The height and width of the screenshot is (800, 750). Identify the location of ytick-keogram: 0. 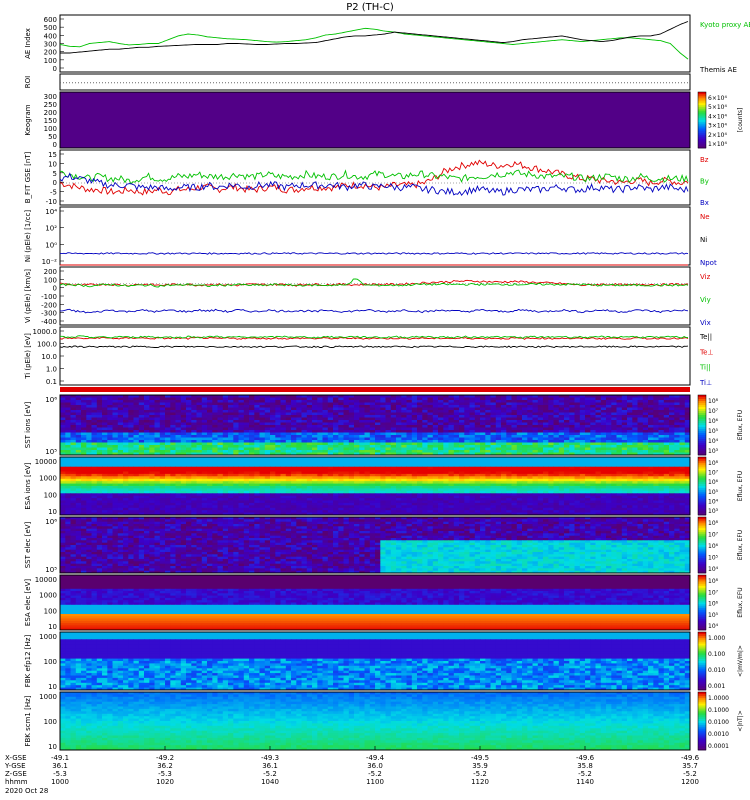
(55, 145).